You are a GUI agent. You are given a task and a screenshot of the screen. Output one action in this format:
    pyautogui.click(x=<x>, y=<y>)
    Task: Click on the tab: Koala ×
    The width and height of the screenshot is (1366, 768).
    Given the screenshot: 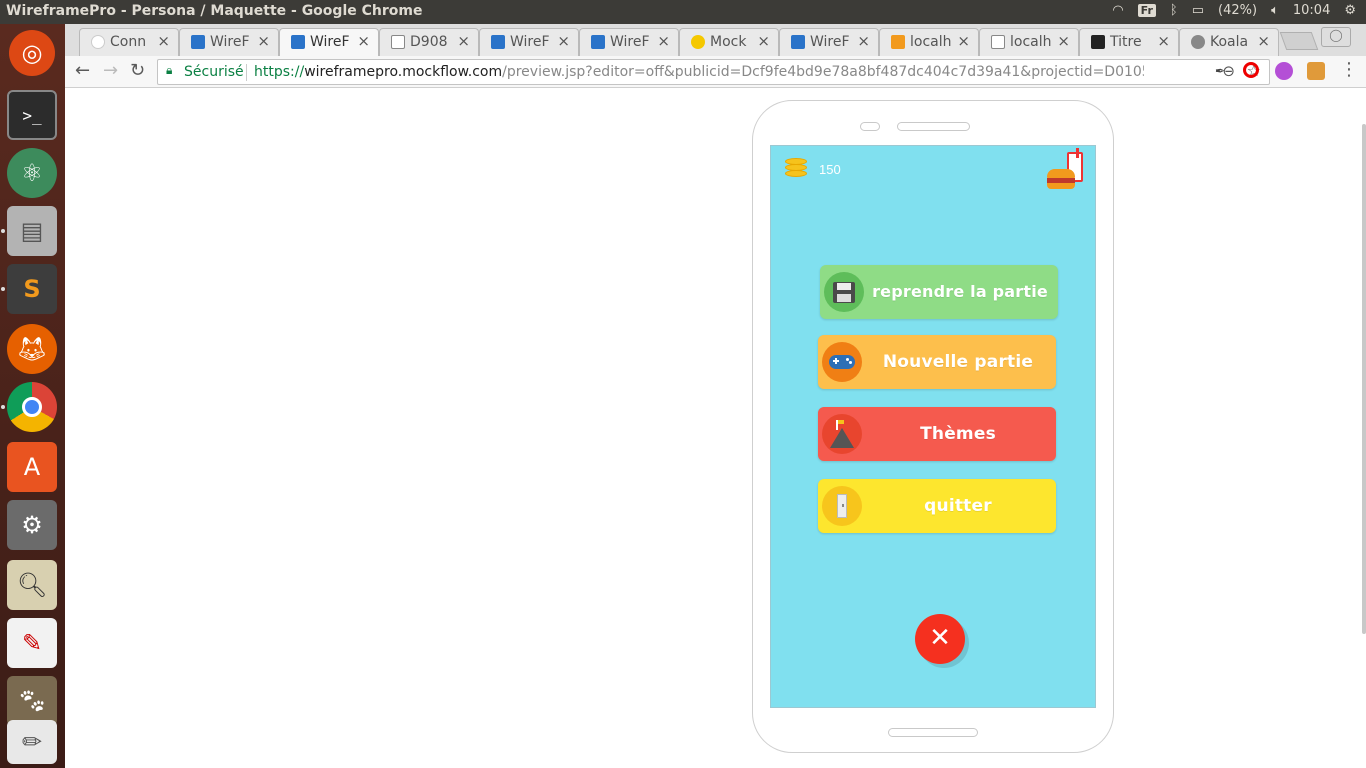 What is the action you would take?
    pyautogui.click(x=1229, y=42)
    